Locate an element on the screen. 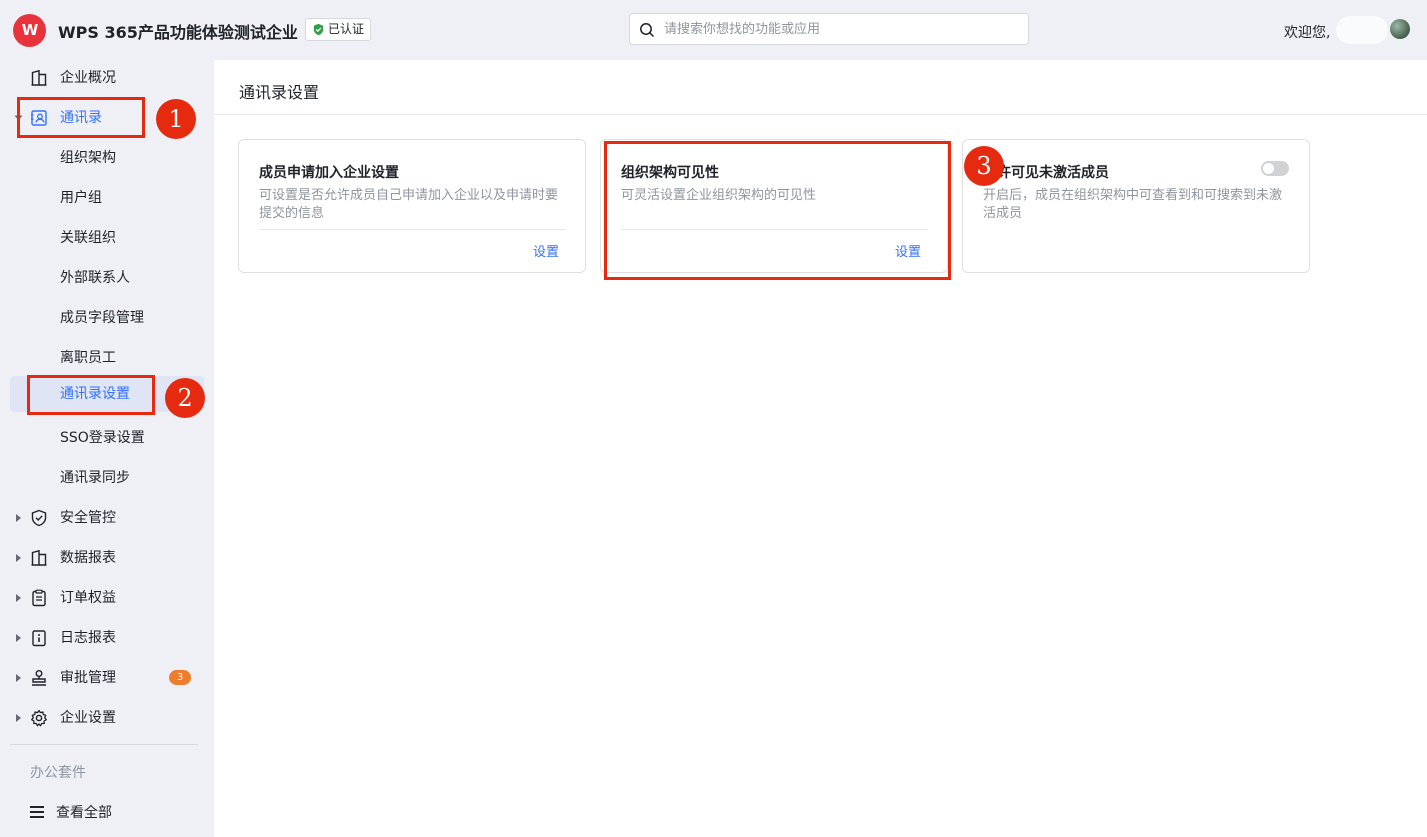 The width and height of the screenshot is (1427, 837). sidebar-item-label: 组织架构 is located at coordinates (88, 158).